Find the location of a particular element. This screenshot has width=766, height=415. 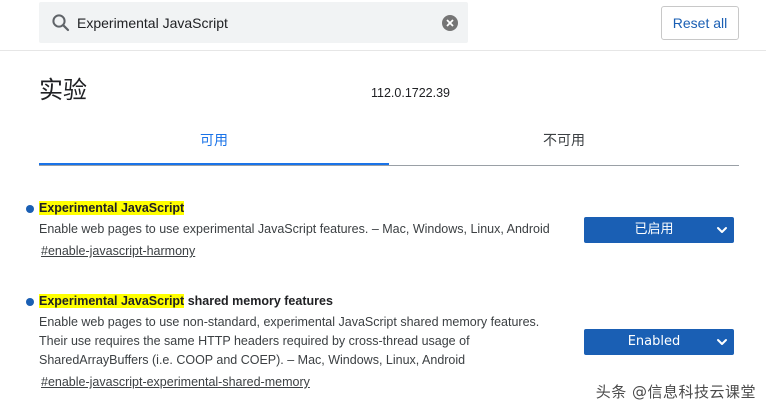

flag-title: Experimental JavaScript is located at coordinates (112, 208).